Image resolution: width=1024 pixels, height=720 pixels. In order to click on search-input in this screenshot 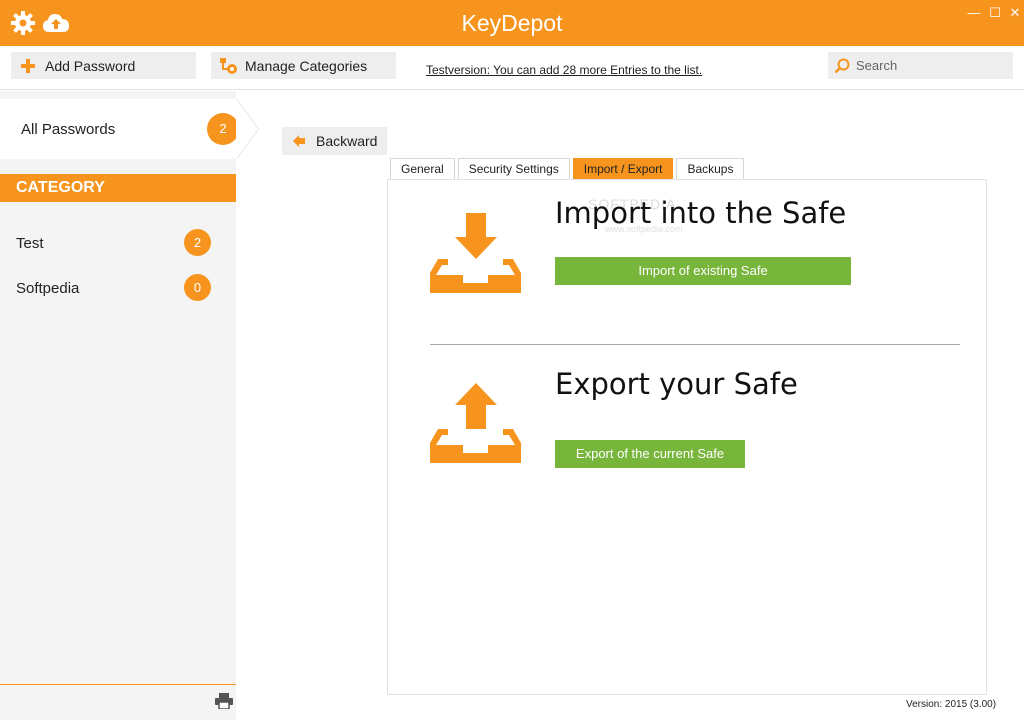, I will do `click(931, 65)`.